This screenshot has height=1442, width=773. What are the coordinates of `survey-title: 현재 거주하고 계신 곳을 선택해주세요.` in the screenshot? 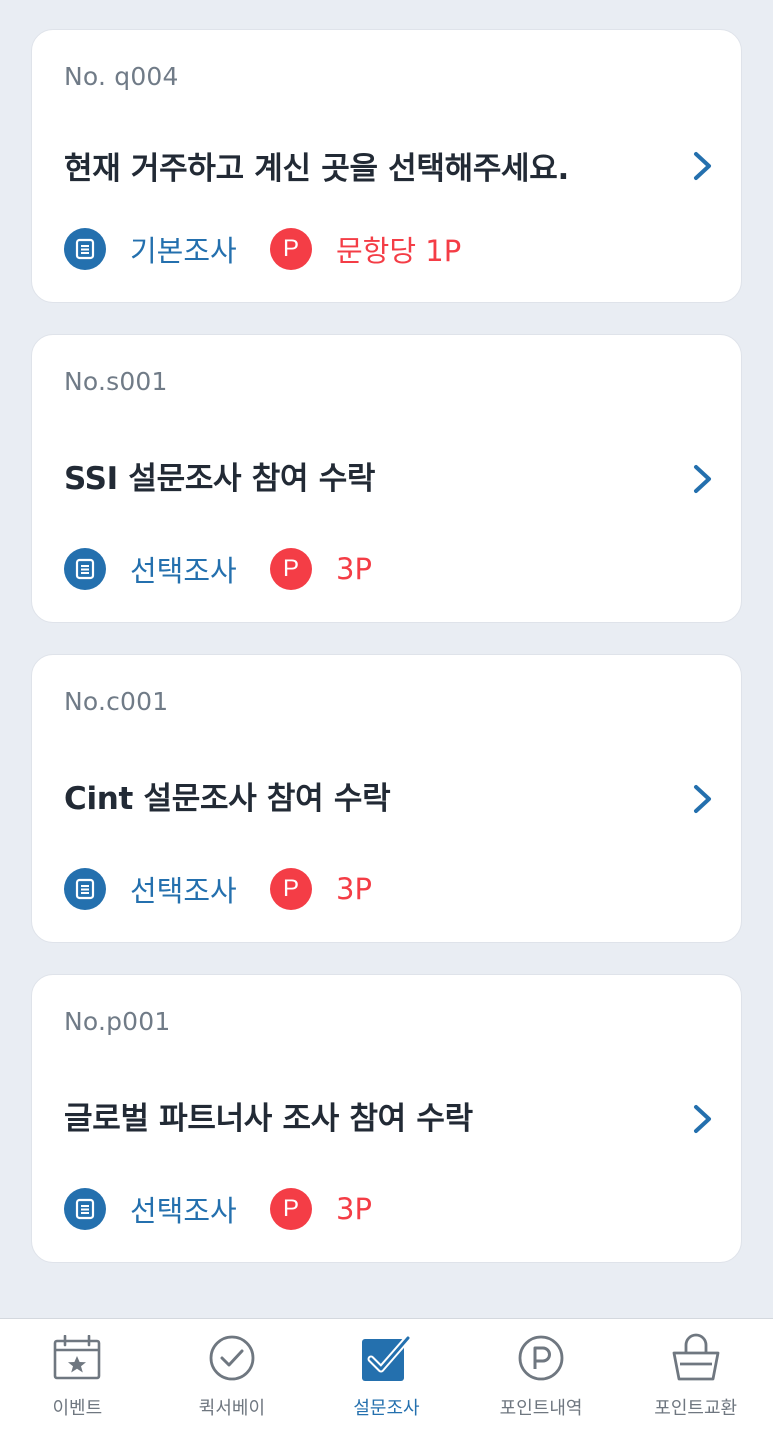 It's located at (316, 169).